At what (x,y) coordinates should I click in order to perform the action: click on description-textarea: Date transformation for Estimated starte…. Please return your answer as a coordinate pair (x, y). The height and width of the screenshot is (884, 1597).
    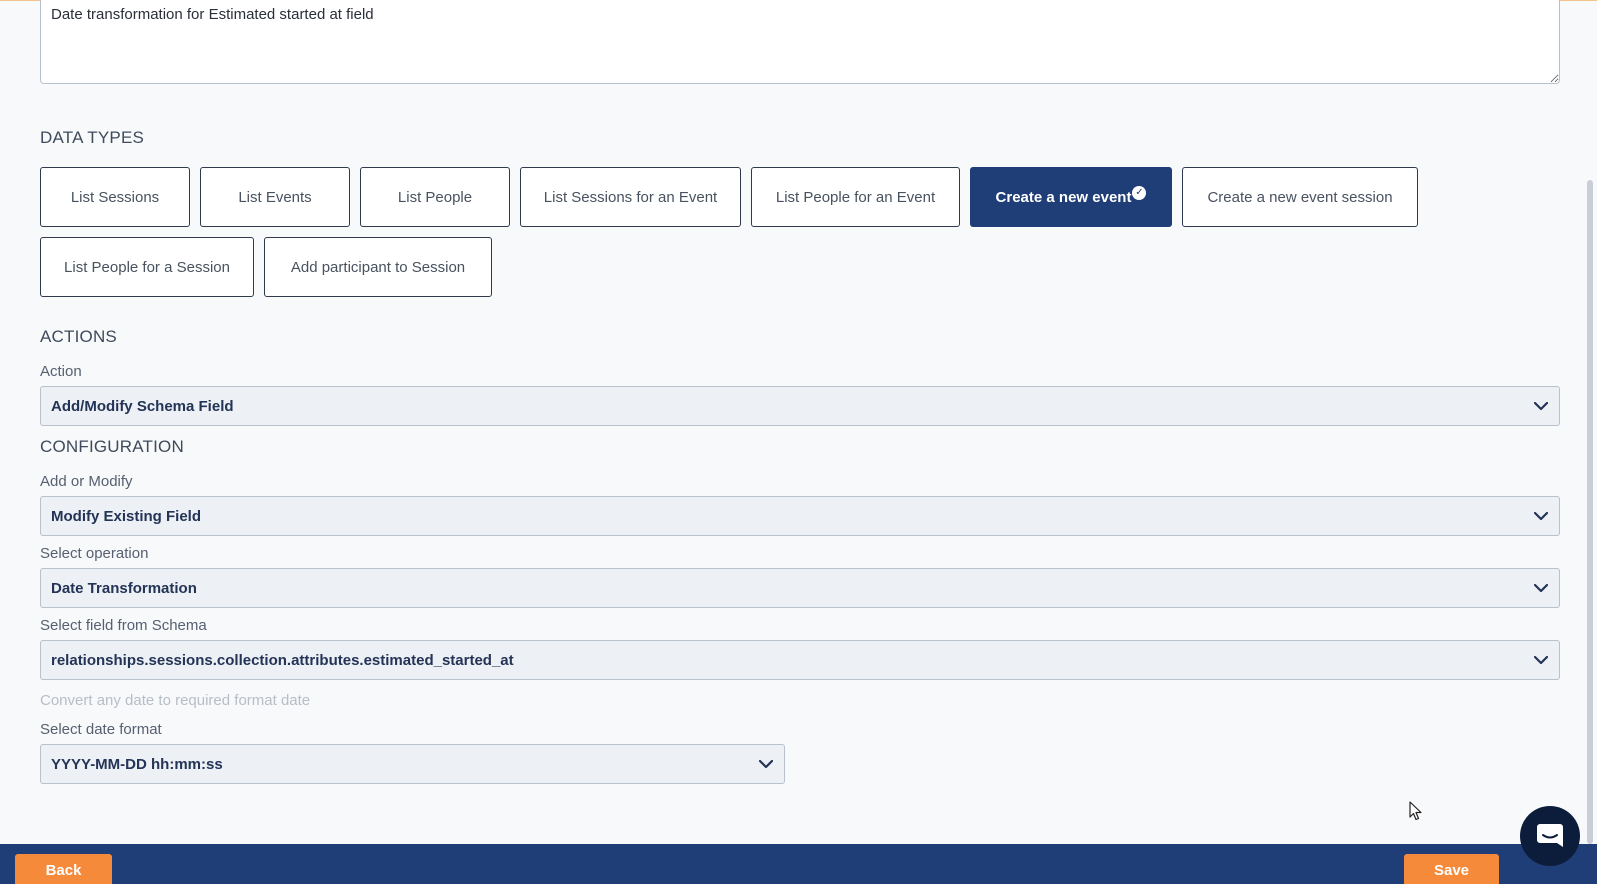
    Looking at the image, I should click on (800, 42).